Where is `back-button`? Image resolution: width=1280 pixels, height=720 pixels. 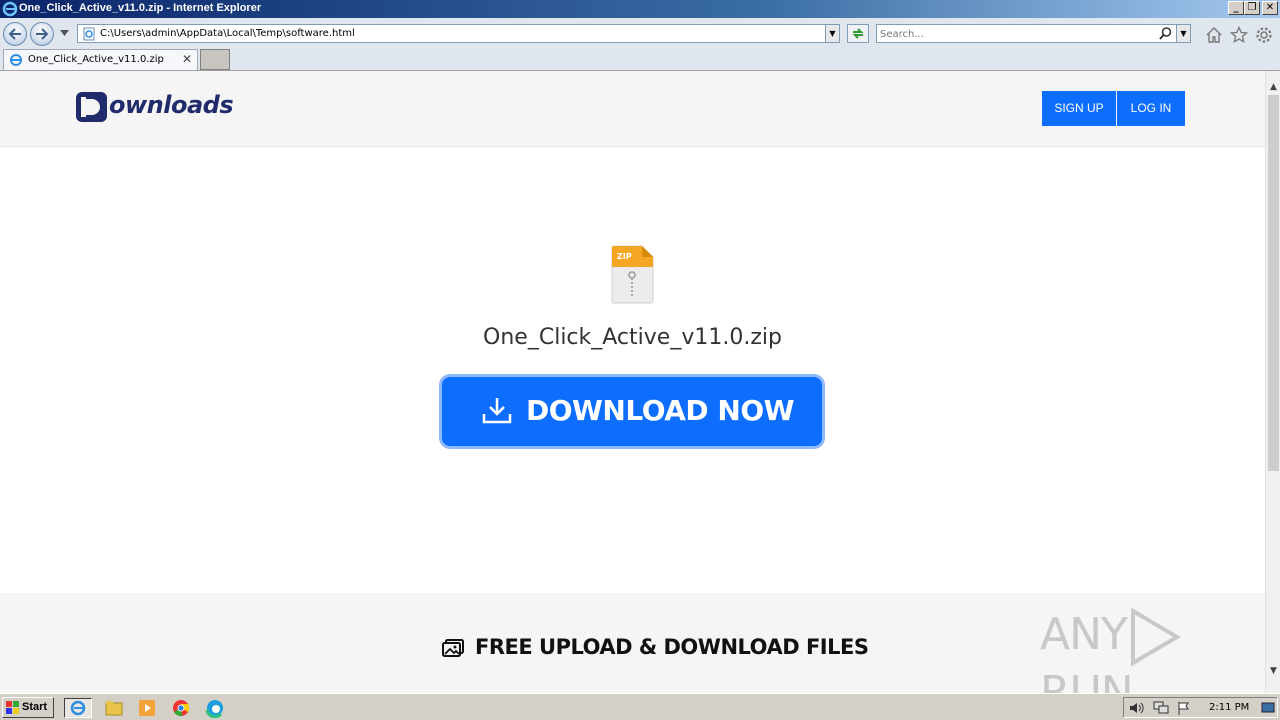 back-button is located at coordinates (15, 34).